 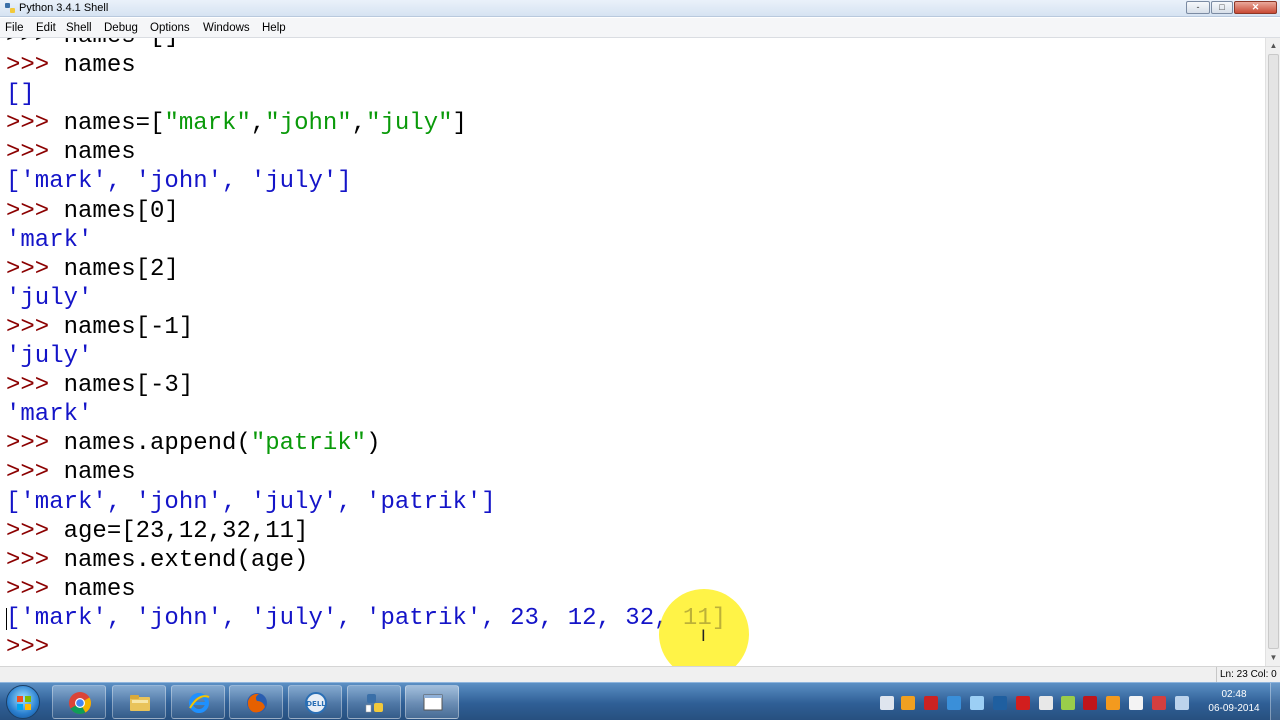 I want to click on shell-line: >>> names[-1], so click(x=99, y=327).